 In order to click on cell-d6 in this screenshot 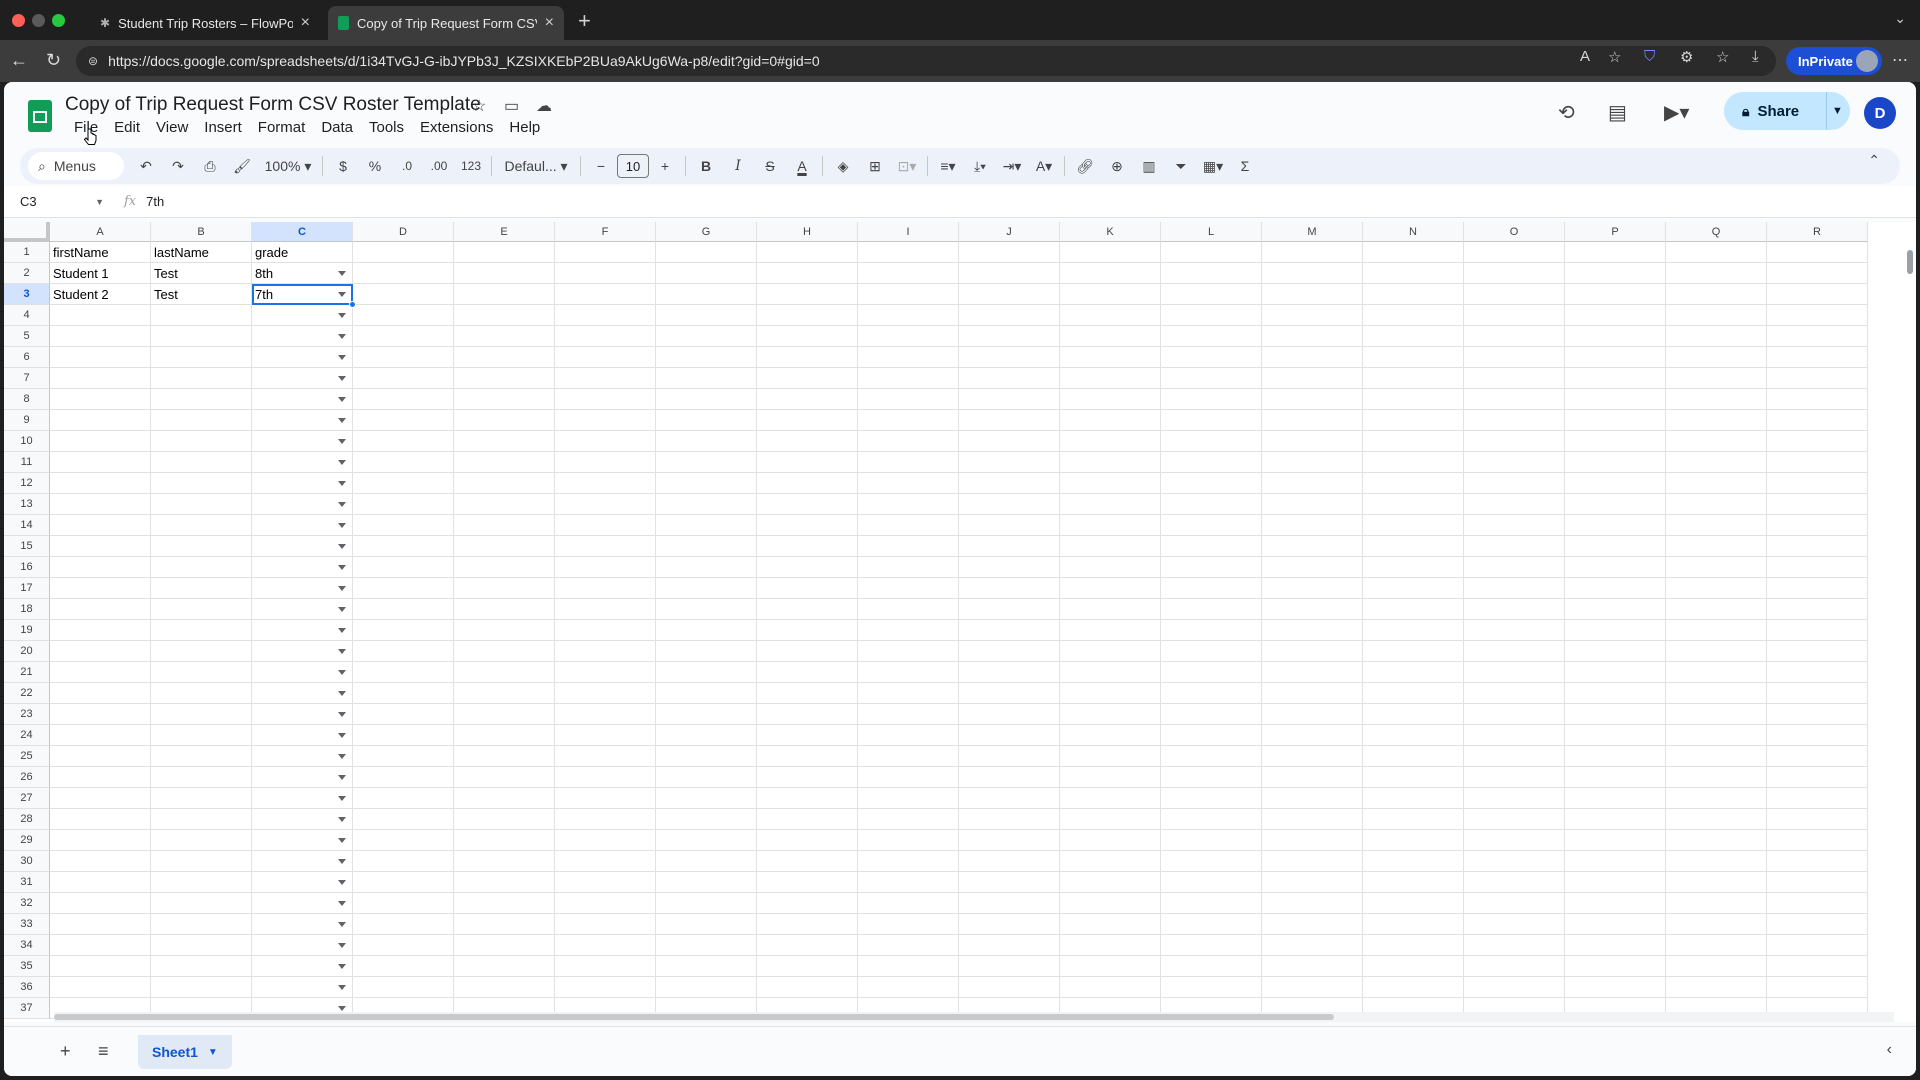, I will do `click(403, 357)`.